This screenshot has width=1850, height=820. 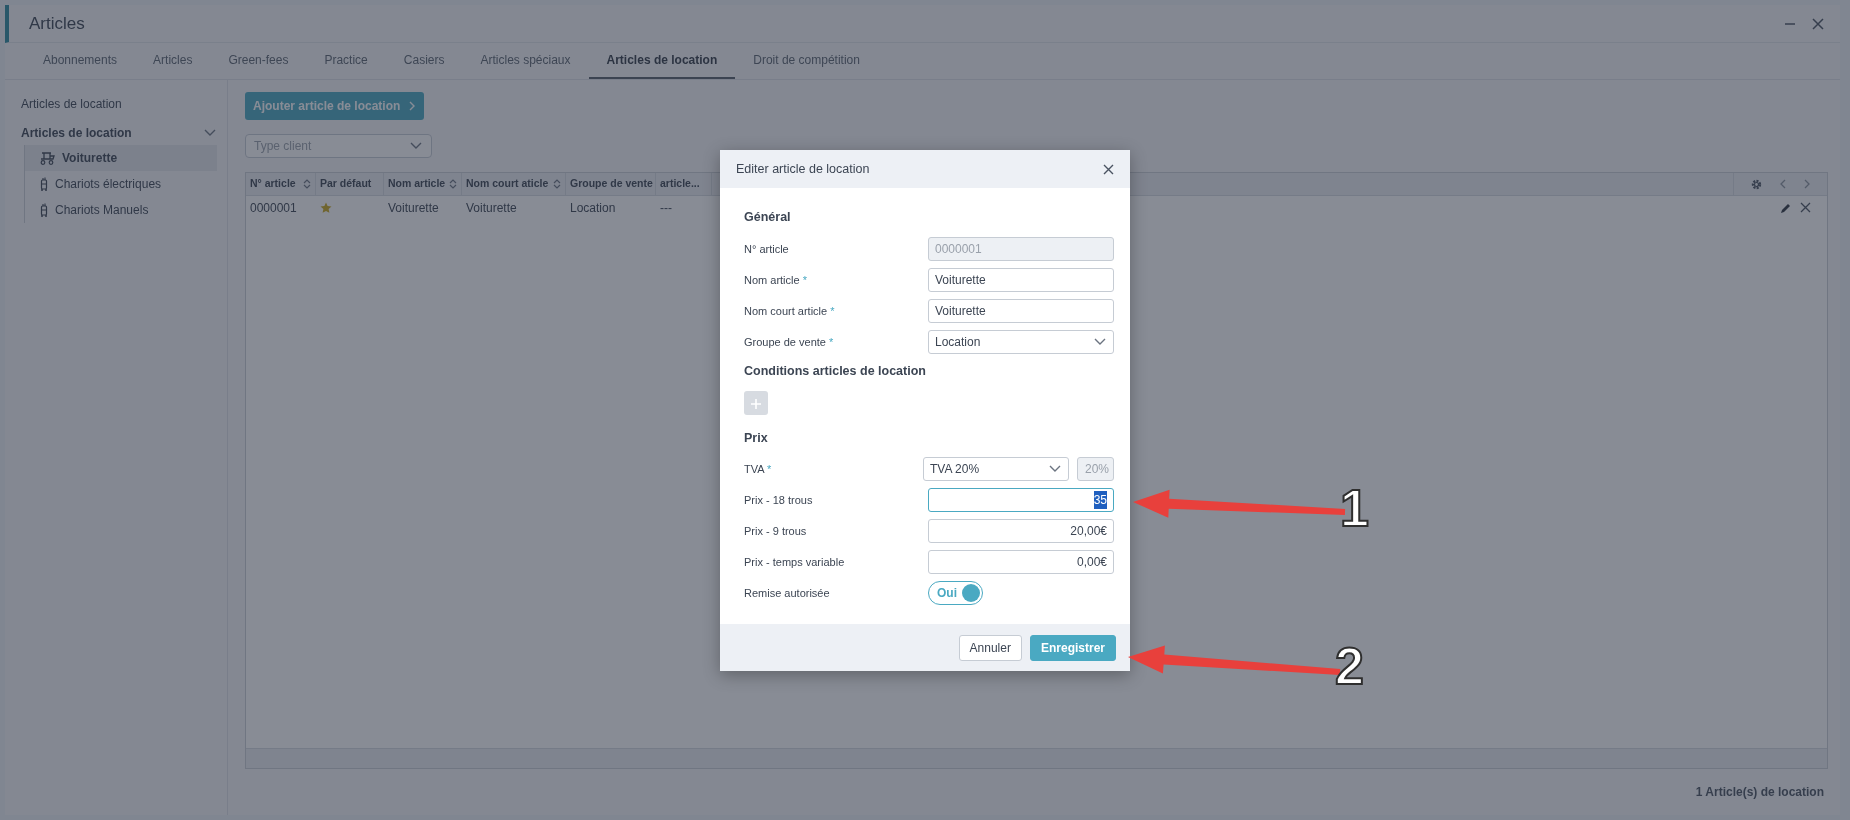 What do you see at coordinates (593, 208) in the screenshot?
I see `table-cell-text: Location` at bounding box center [593, 208].